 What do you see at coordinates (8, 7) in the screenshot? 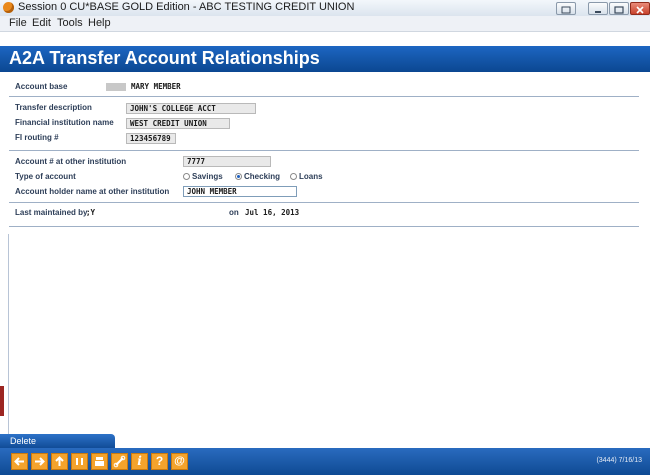
I see `app-icon` at bounding box center [8, 7].